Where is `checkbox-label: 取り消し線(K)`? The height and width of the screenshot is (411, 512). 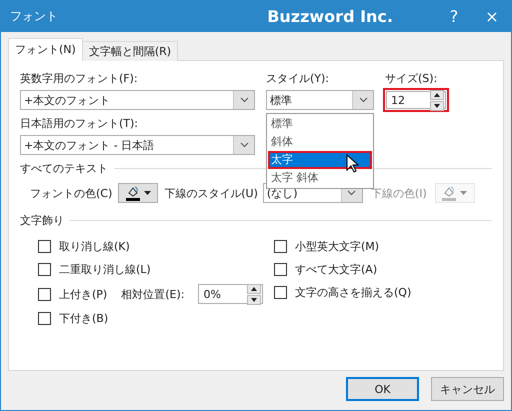 checkbox-label: 取り消し線(K) is located at coordinates (94, 246).